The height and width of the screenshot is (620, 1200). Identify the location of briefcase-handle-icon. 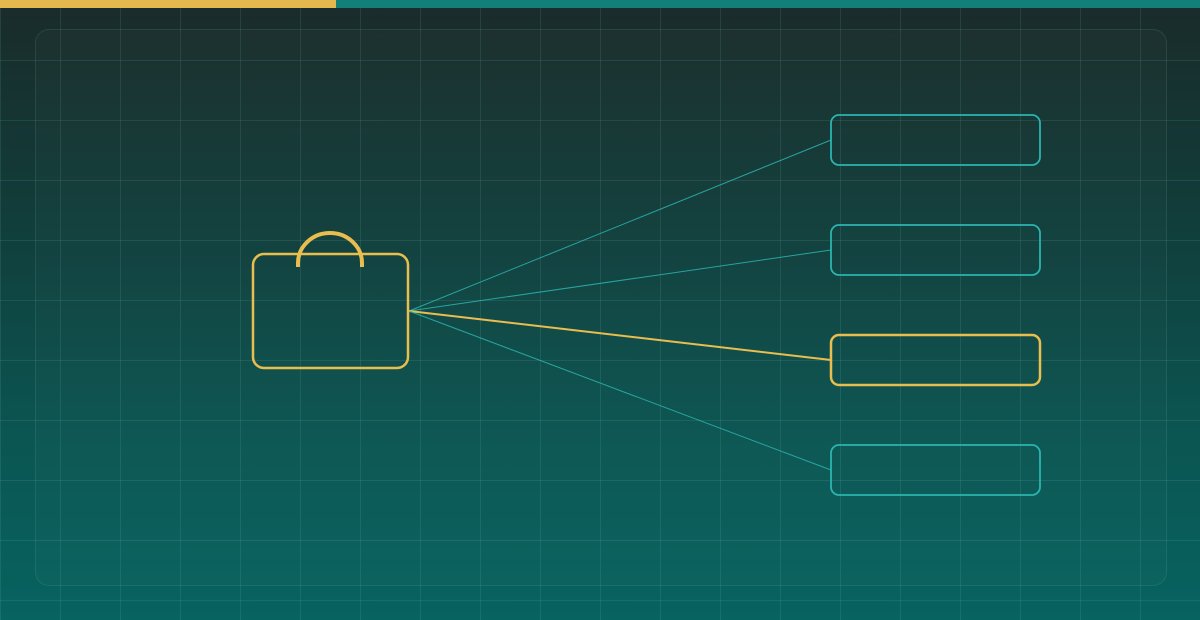
(330, 249).